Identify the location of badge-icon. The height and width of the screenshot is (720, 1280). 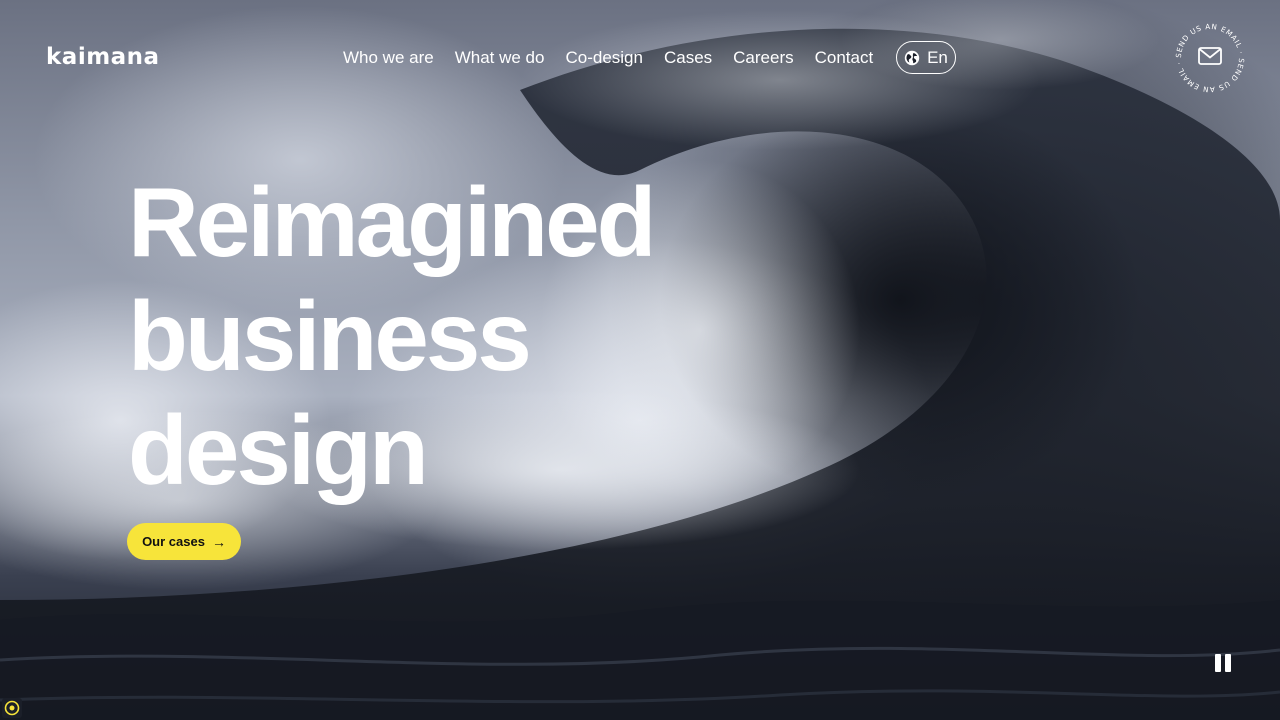
(12, 708).